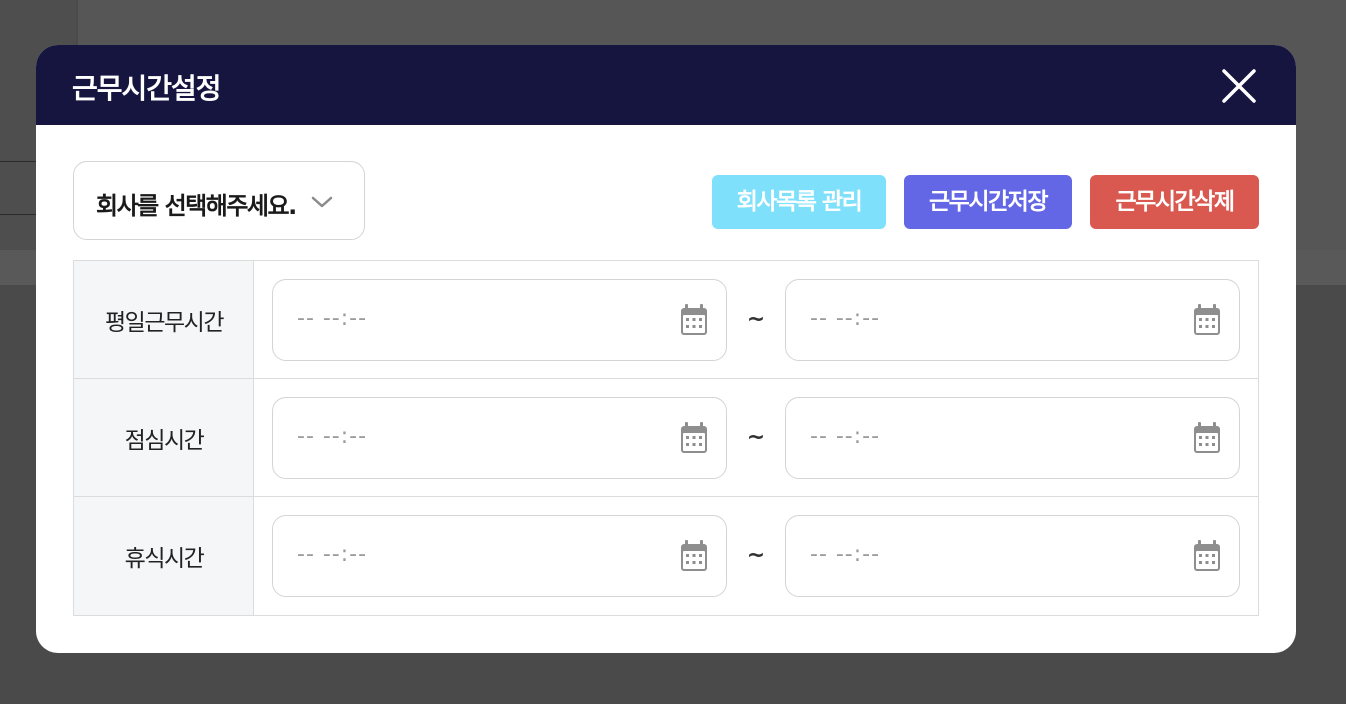  I want to click on company-select: 회사를 선택해주세요., so click(219, 200).